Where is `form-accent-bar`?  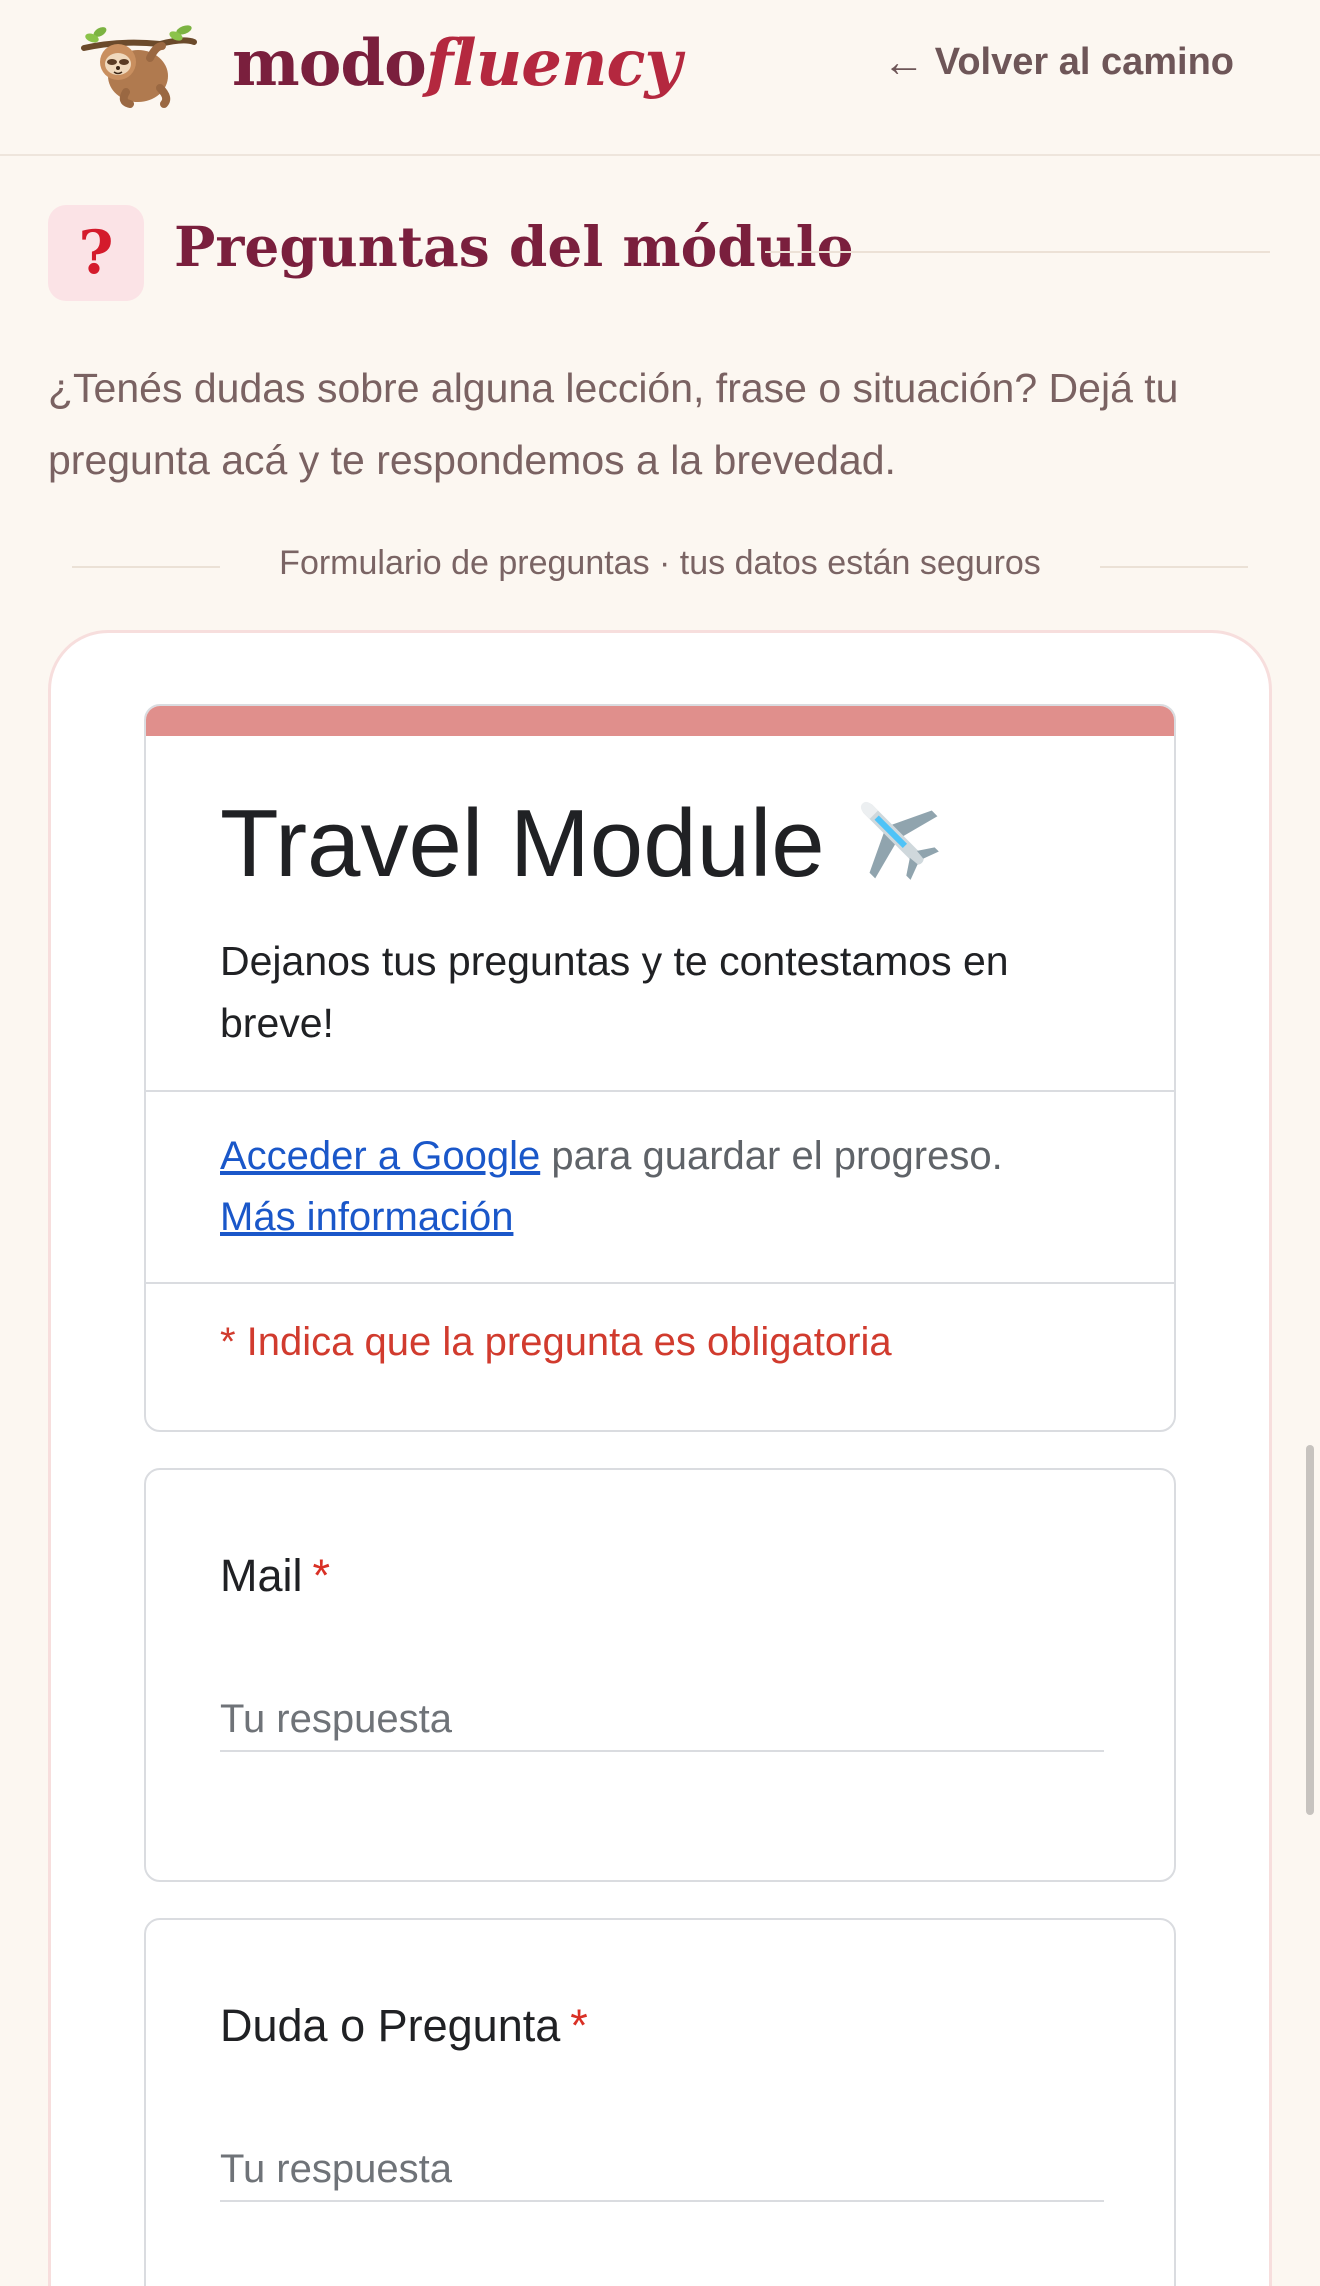
form-accent-bar is located at coordinates (660, 721).